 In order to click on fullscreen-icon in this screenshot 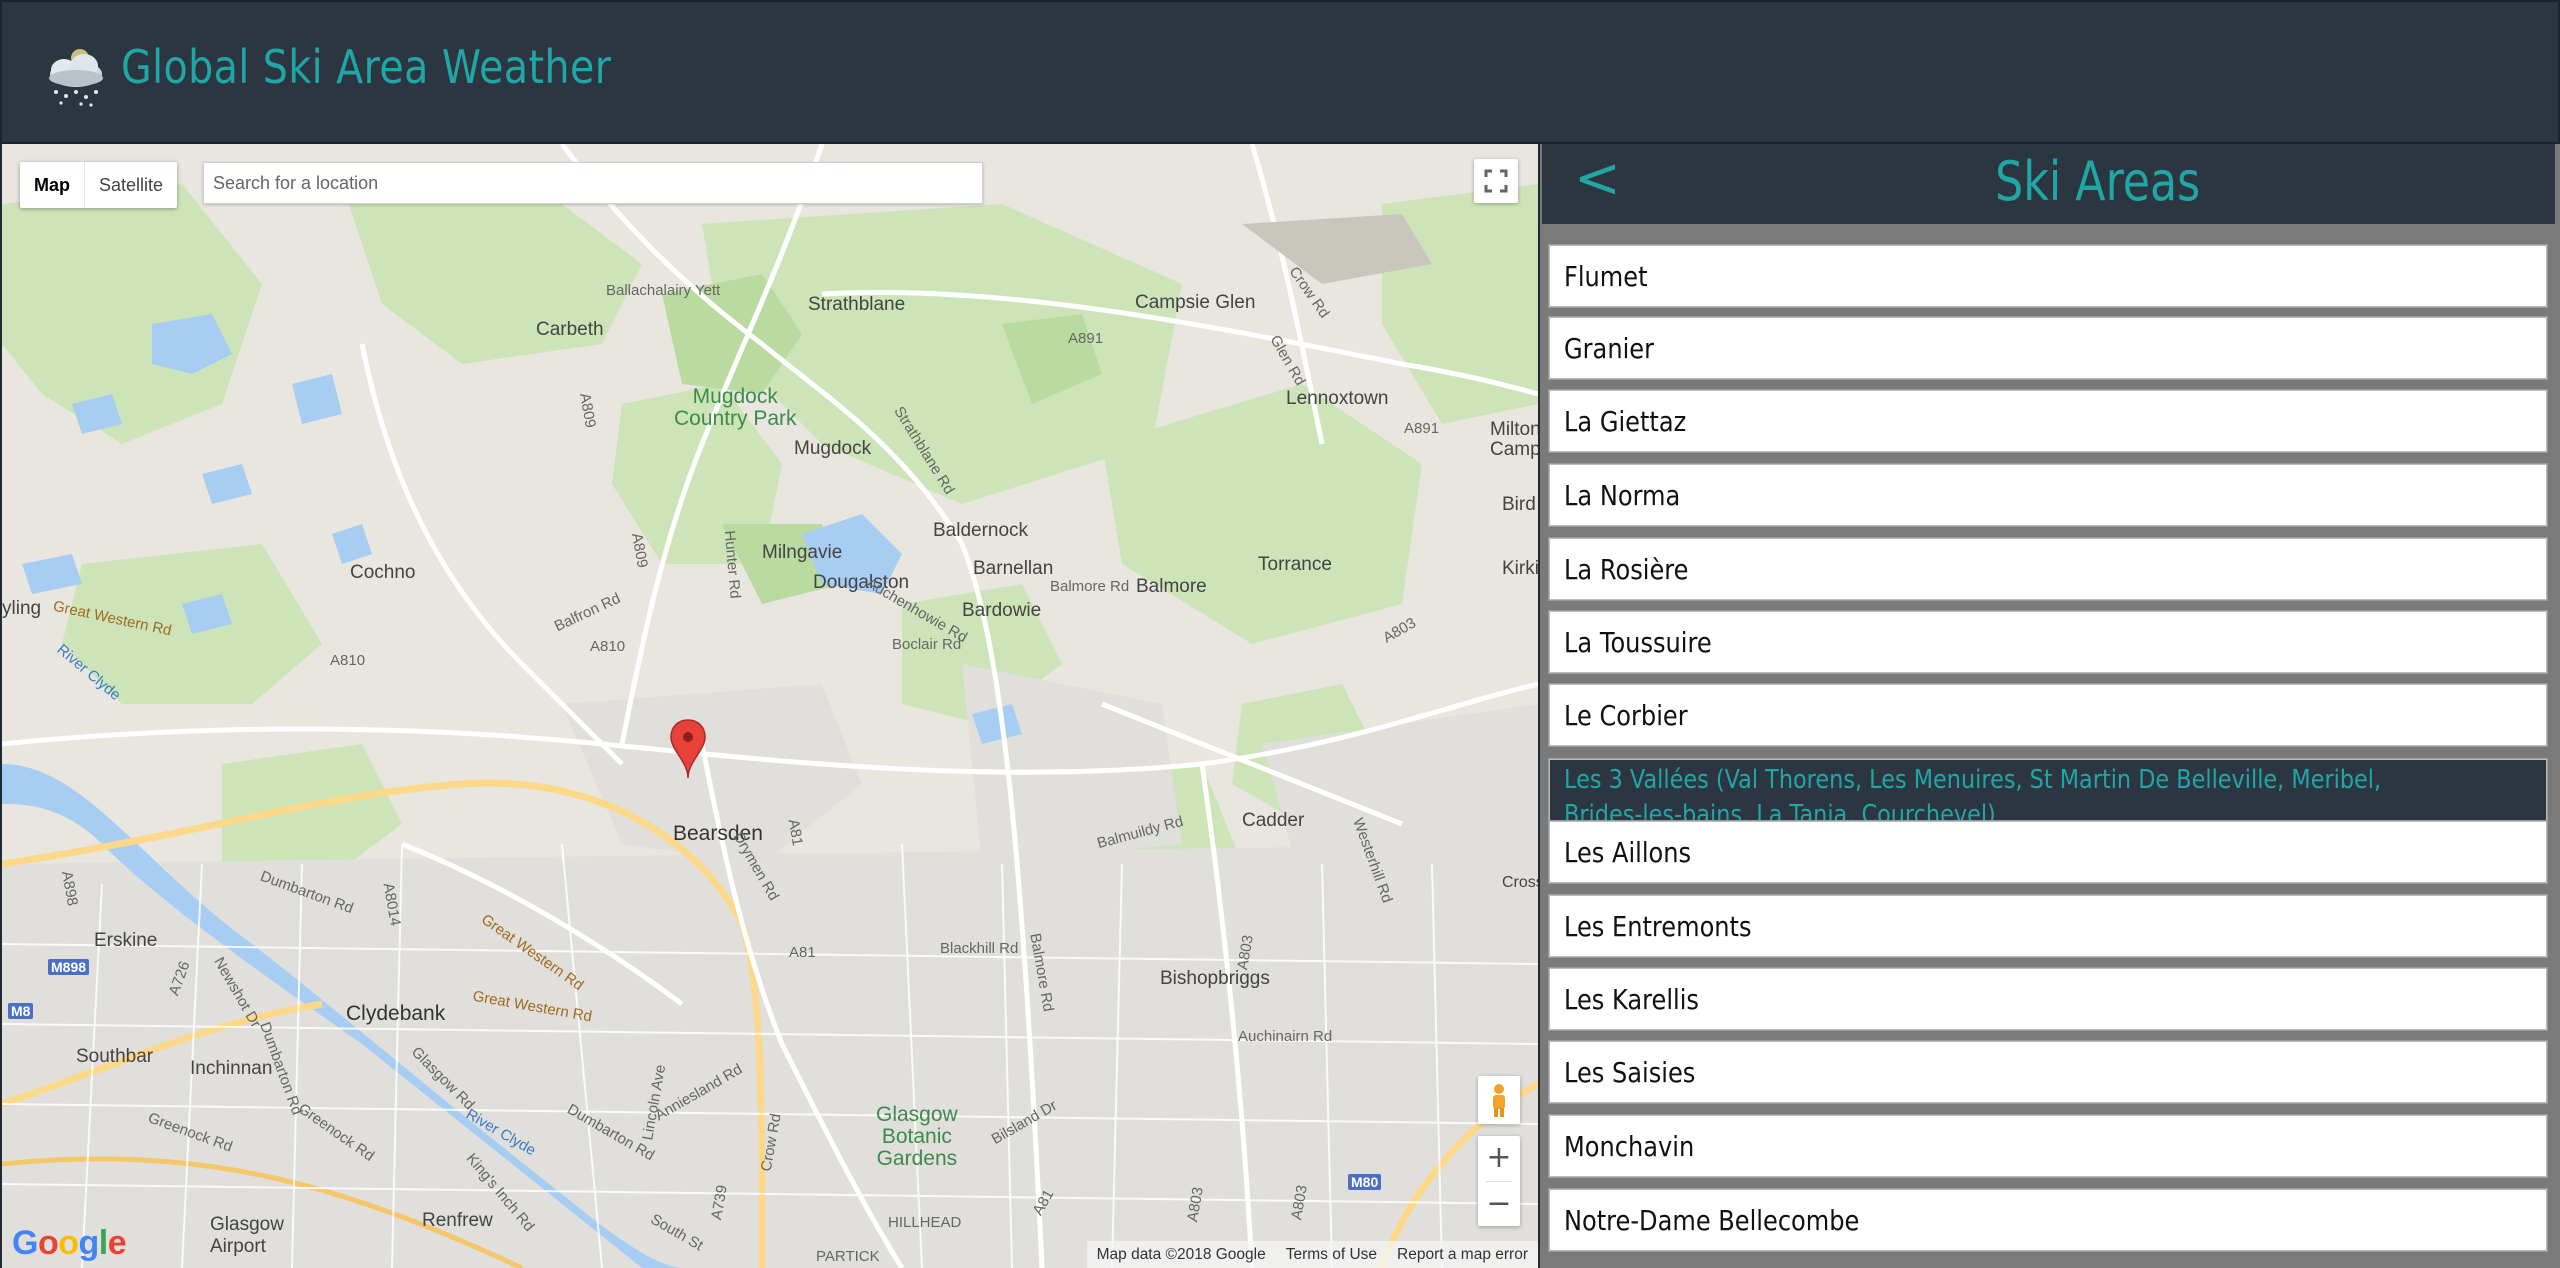, I will do `click(1496, 181)`.